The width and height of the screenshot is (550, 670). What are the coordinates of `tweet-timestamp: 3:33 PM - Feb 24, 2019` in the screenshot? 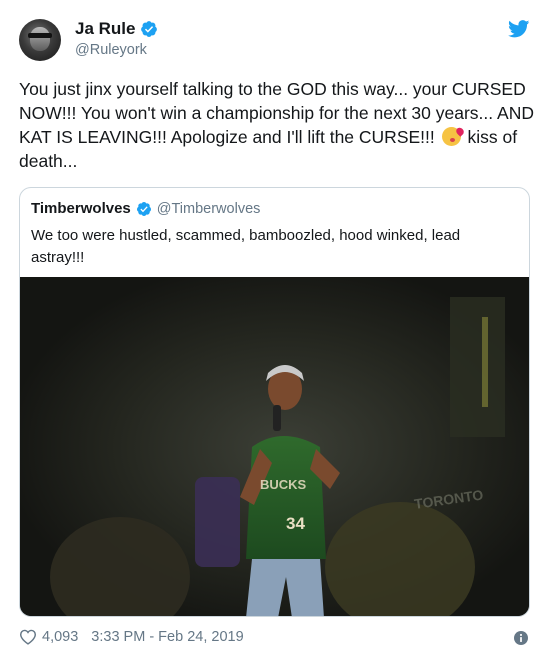 It's located at (167, 637).